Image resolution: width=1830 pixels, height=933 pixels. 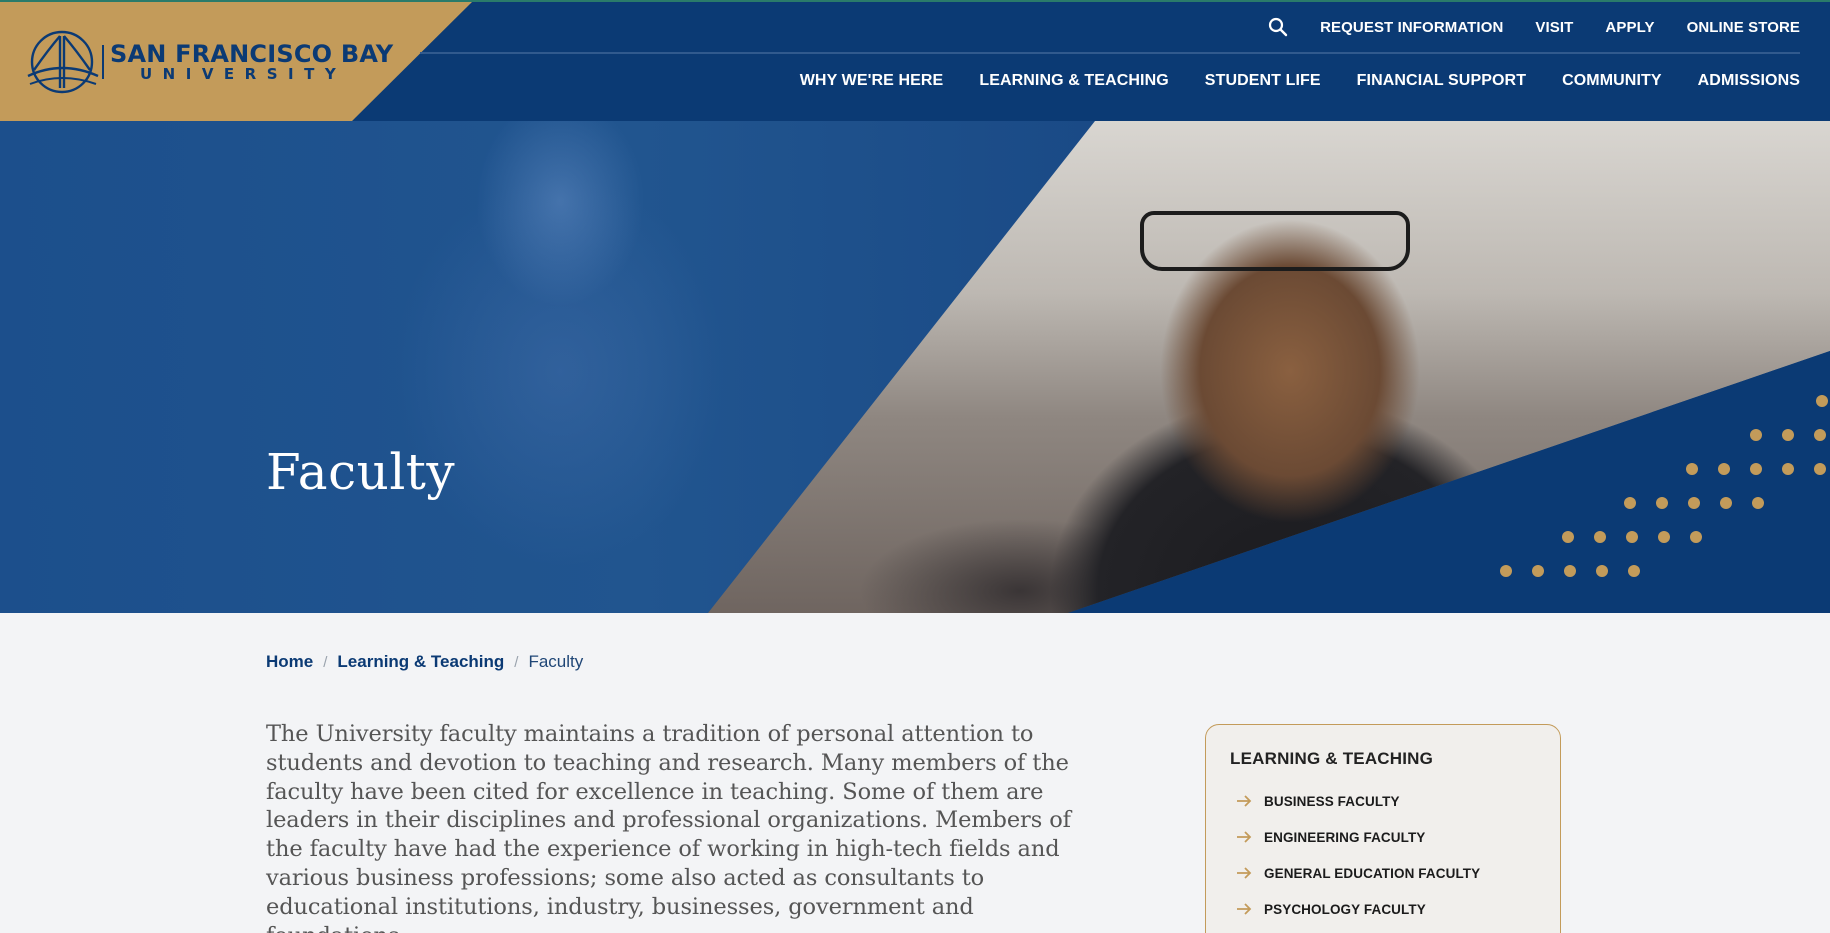 What do you see at coordinates (361, 472) in the screenshot?
I see `page-title: Faculty` at bounding box center [361, 472].